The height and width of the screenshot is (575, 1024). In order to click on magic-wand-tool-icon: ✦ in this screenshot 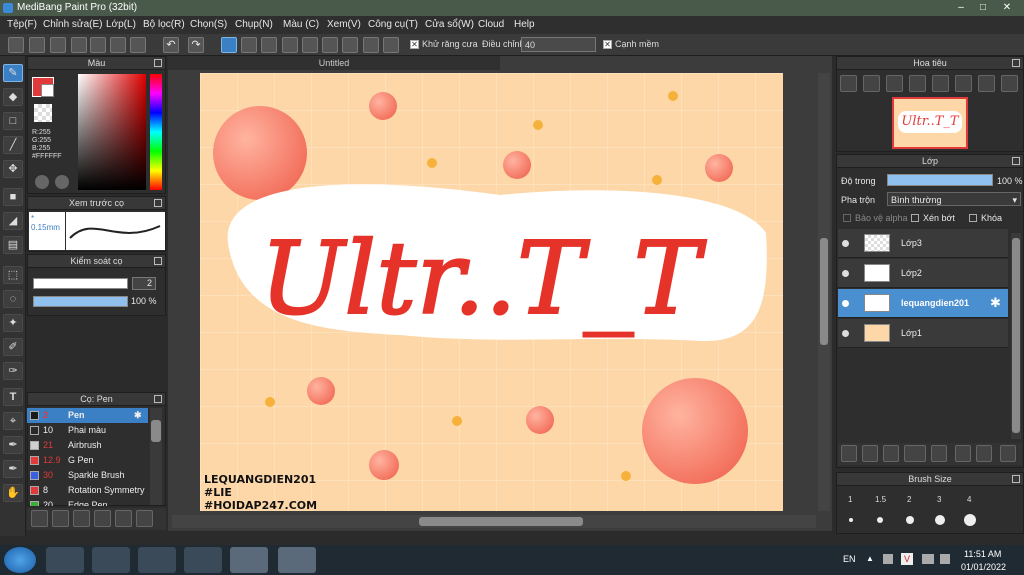, I will do `click(13, 323)`.